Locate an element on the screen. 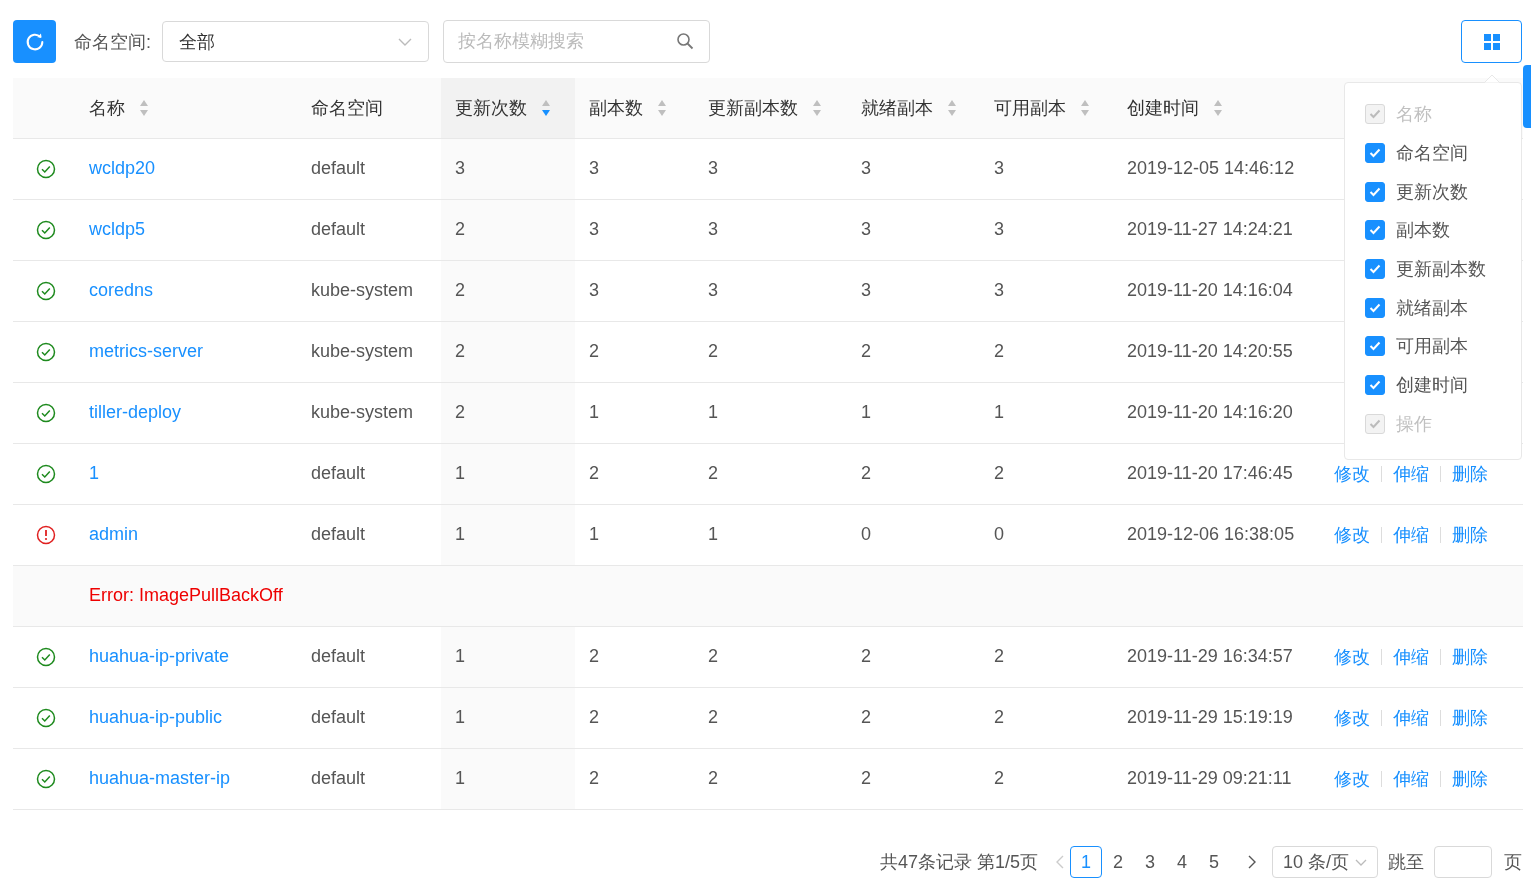 This screenshot has width=1531, height=894. deployment-name-link: wcldp5 is located at coordinates (117, 229).